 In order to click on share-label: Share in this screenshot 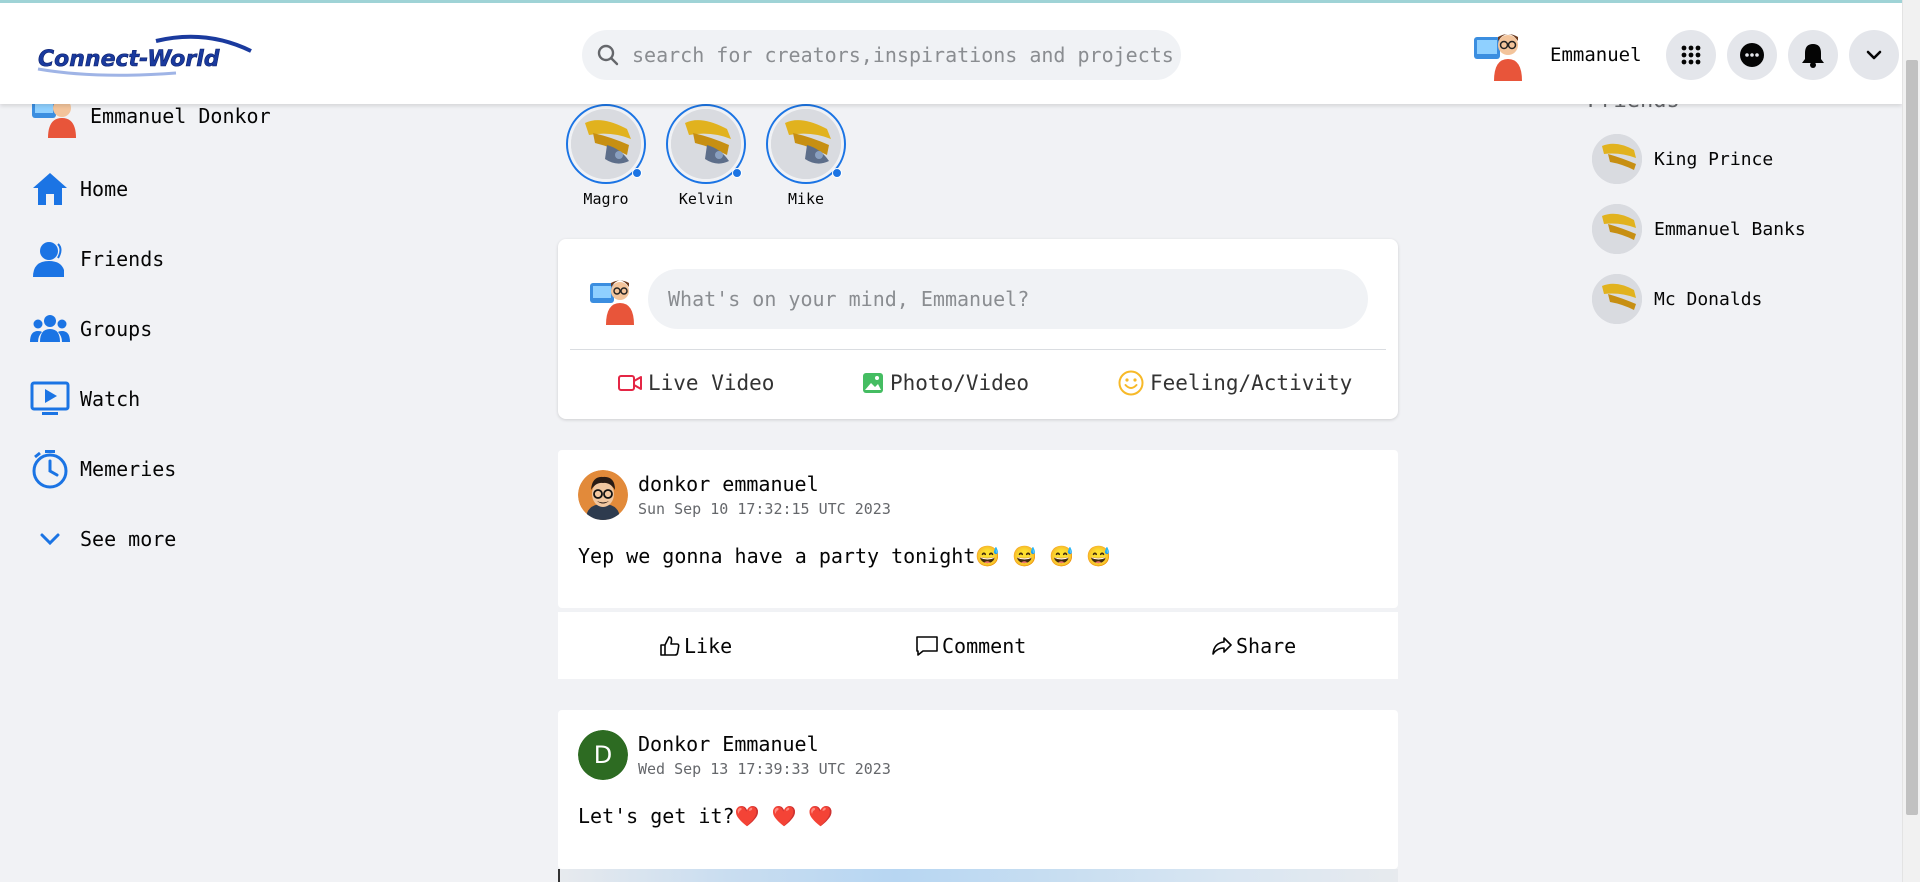, I will do `click(1266, 646)`.